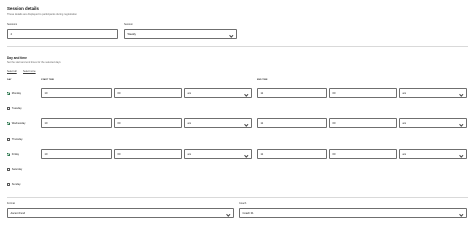 The image size is (474, 240). I want to click on day-checkbox-wednesday, so click(8, 123).